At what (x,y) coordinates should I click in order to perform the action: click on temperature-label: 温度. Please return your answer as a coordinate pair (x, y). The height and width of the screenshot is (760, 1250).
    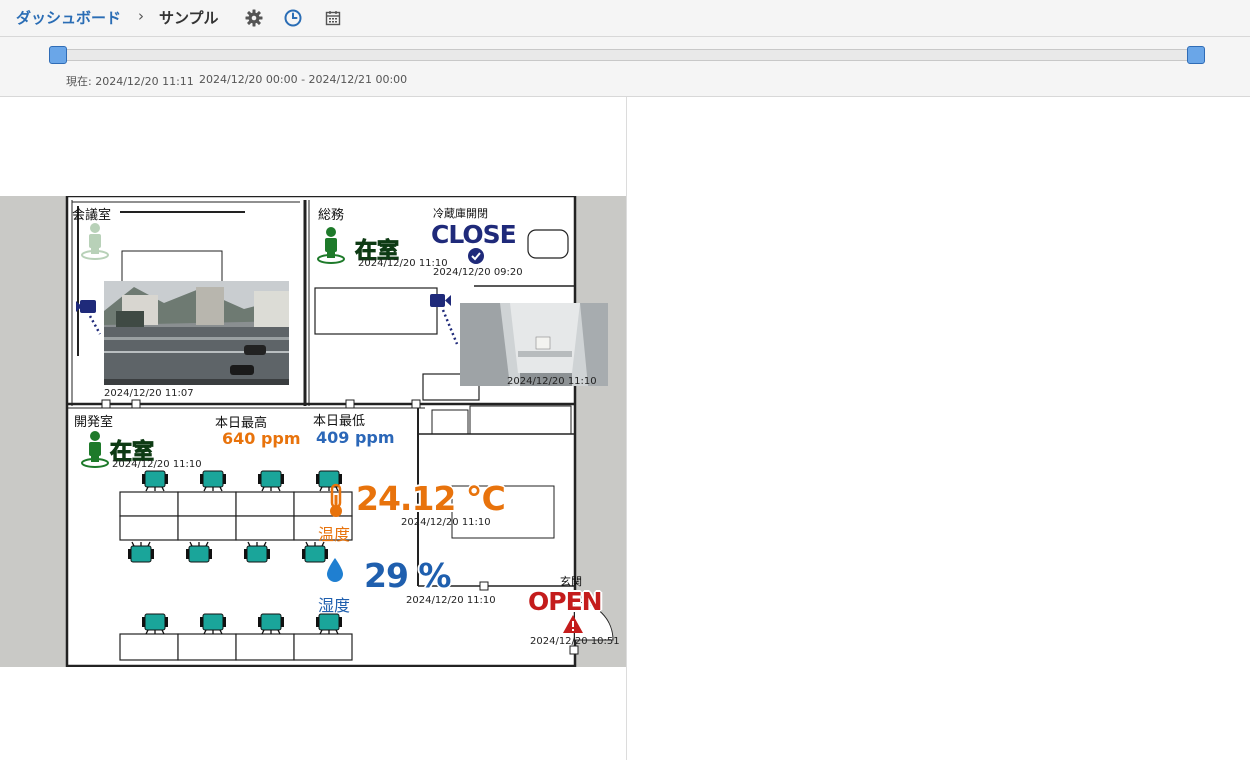
    Looking at the image, I should click on (334, 534).